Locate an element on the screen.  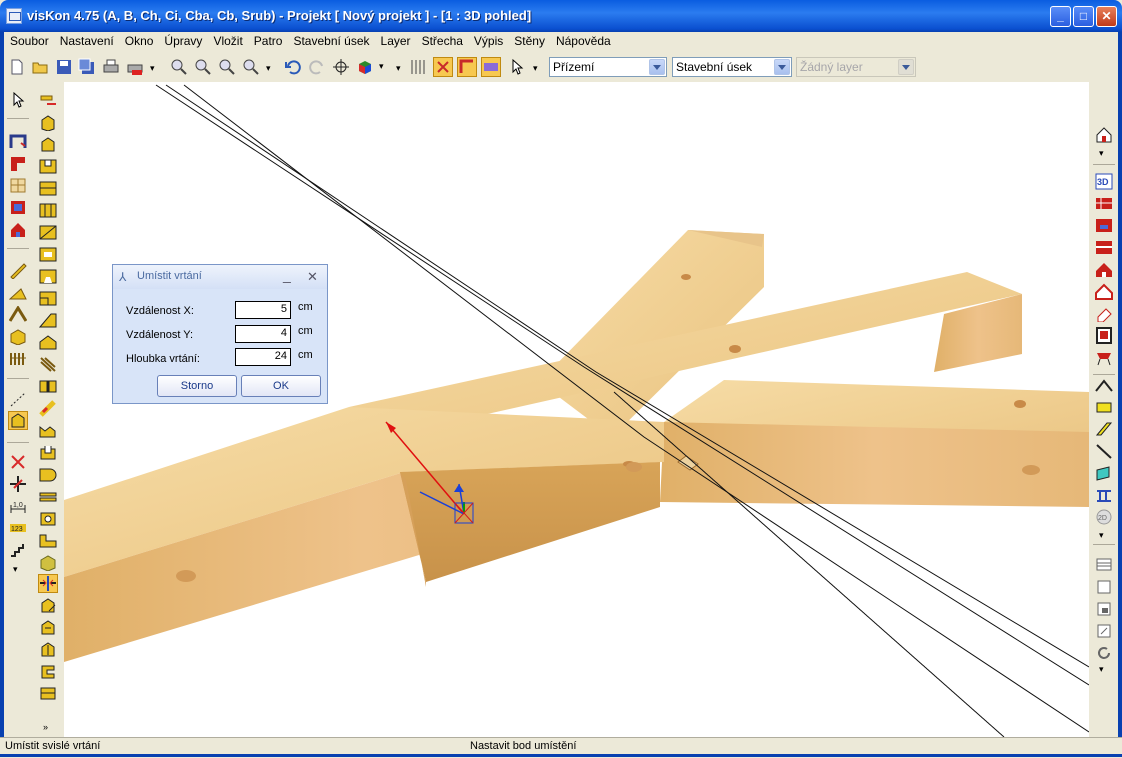
house-settings-icon is located at coordinates (1104, 134).